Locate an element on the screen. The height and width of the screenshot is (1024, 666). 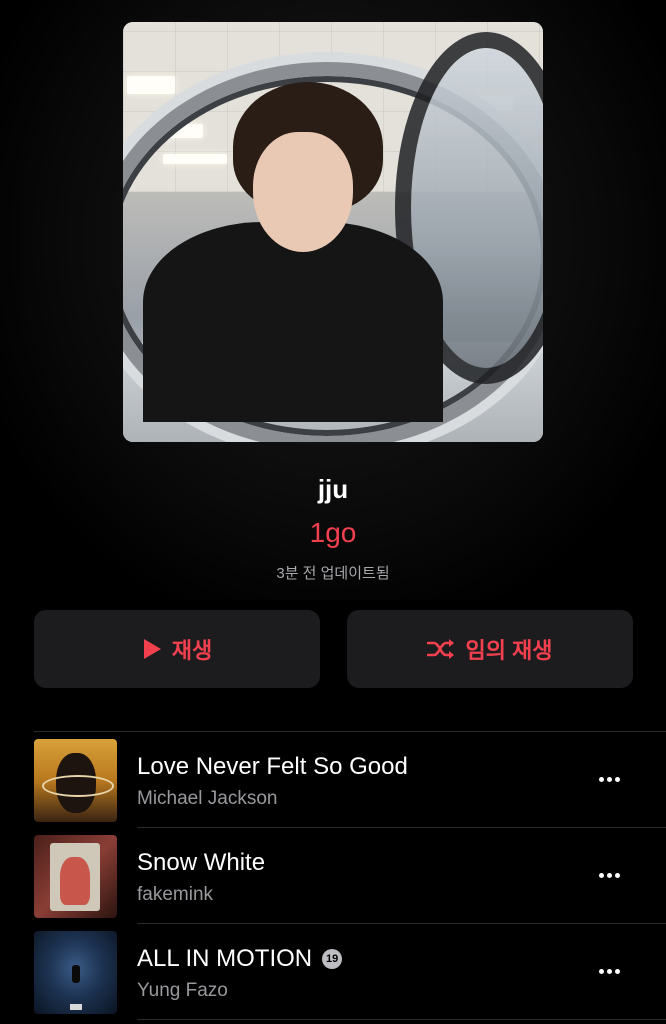
track-artist: fakemink is located at coordinates (175, 894).